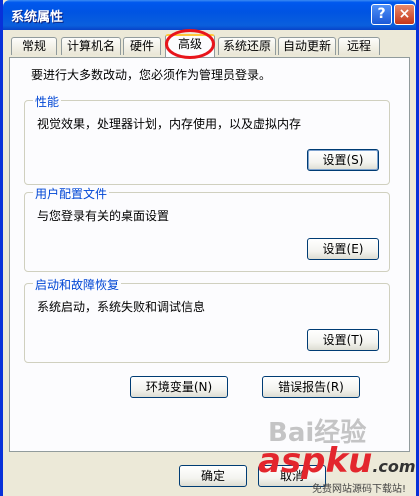  Describe the element at coordinates (37, 17) in the screenshot. I see `window-title: 系统属性` at that location.